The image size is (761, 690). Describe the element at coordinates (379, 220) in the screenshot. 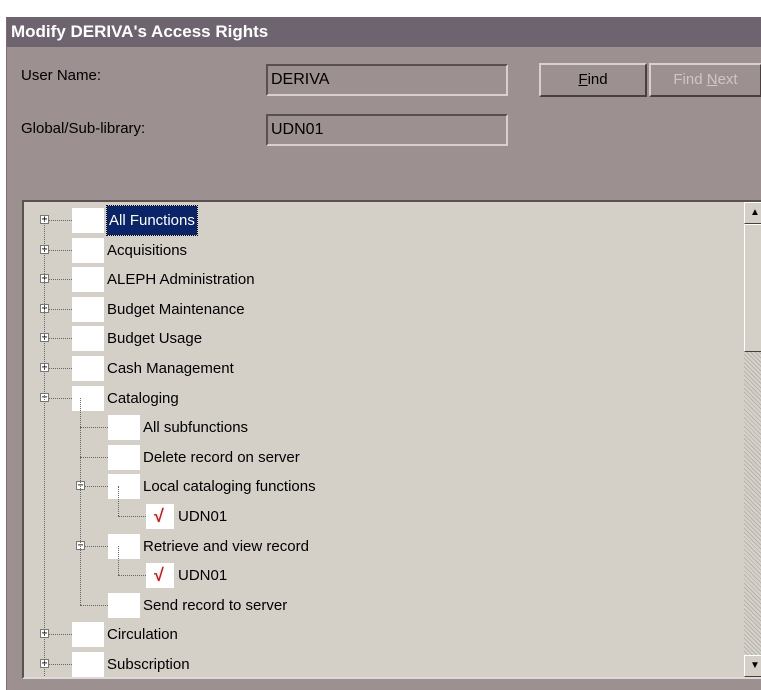

I see `tree-item: + All Functions` at that location.